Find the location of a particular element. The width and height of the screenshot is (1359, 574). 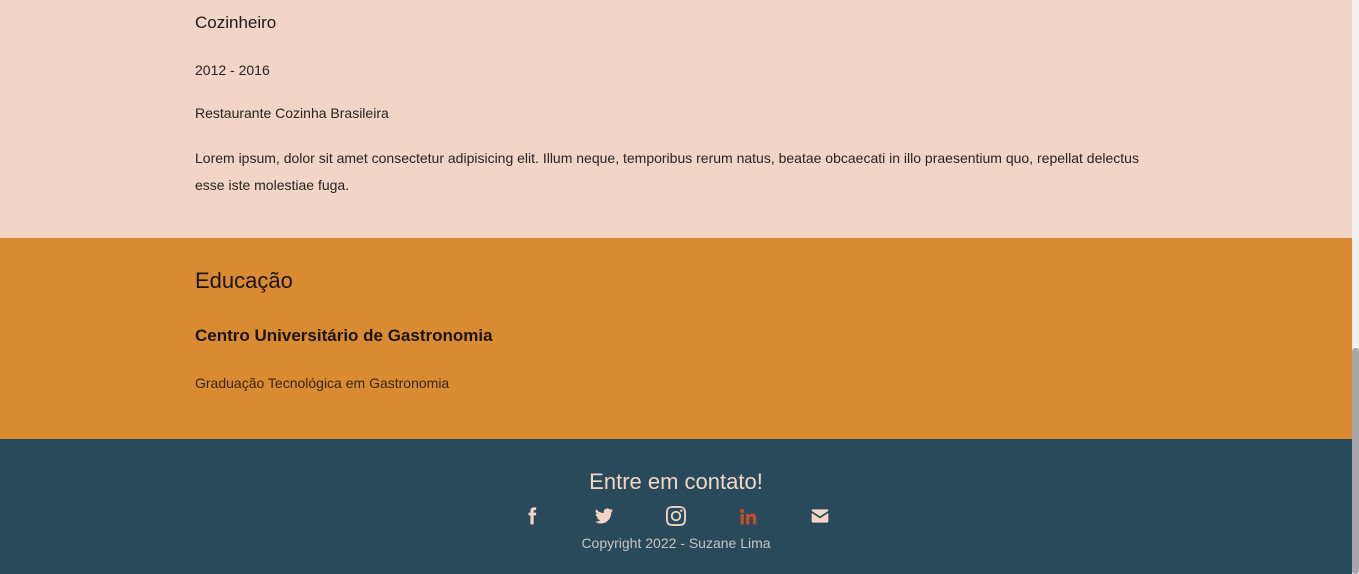

twitter-icon is located at coordinates (604, 516).